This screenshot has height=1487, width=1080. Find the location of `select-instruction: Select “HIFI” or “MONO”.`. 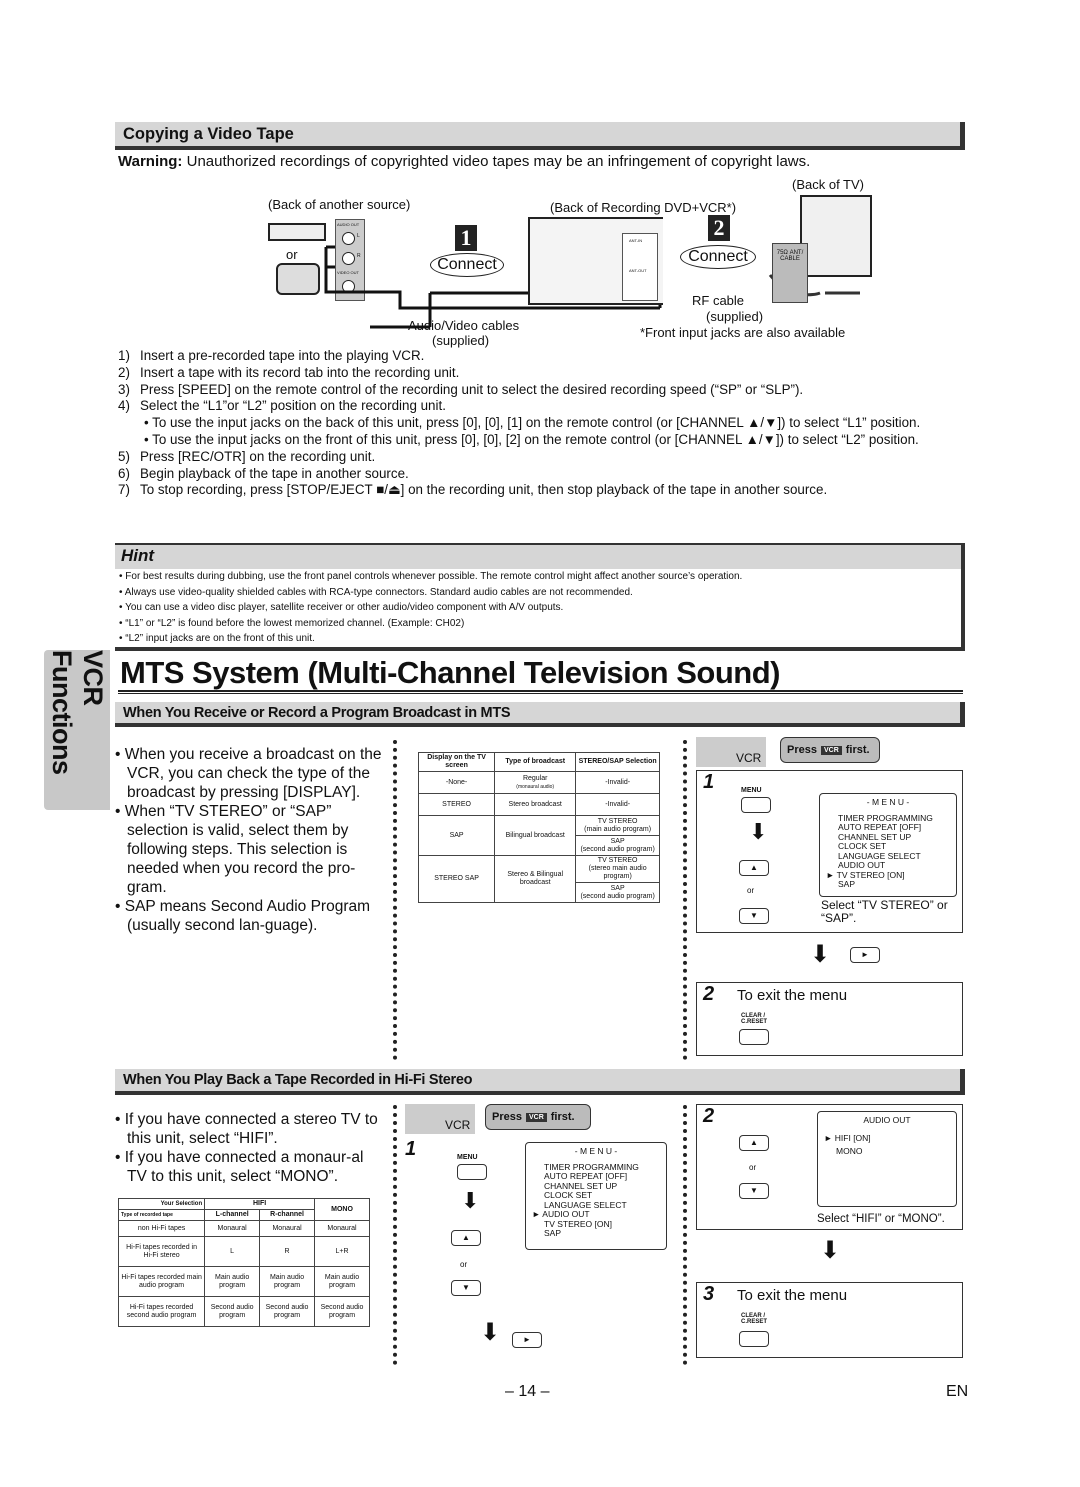

select-instruction: Select “HIFI” or “MONO”. is located at coordinates (881, 1219).